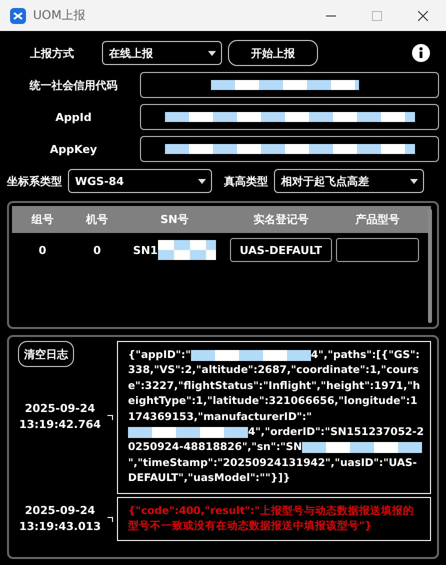 The height and width of the screenshot is (565, 446). I want to click on close-icon, so click(423, 15).